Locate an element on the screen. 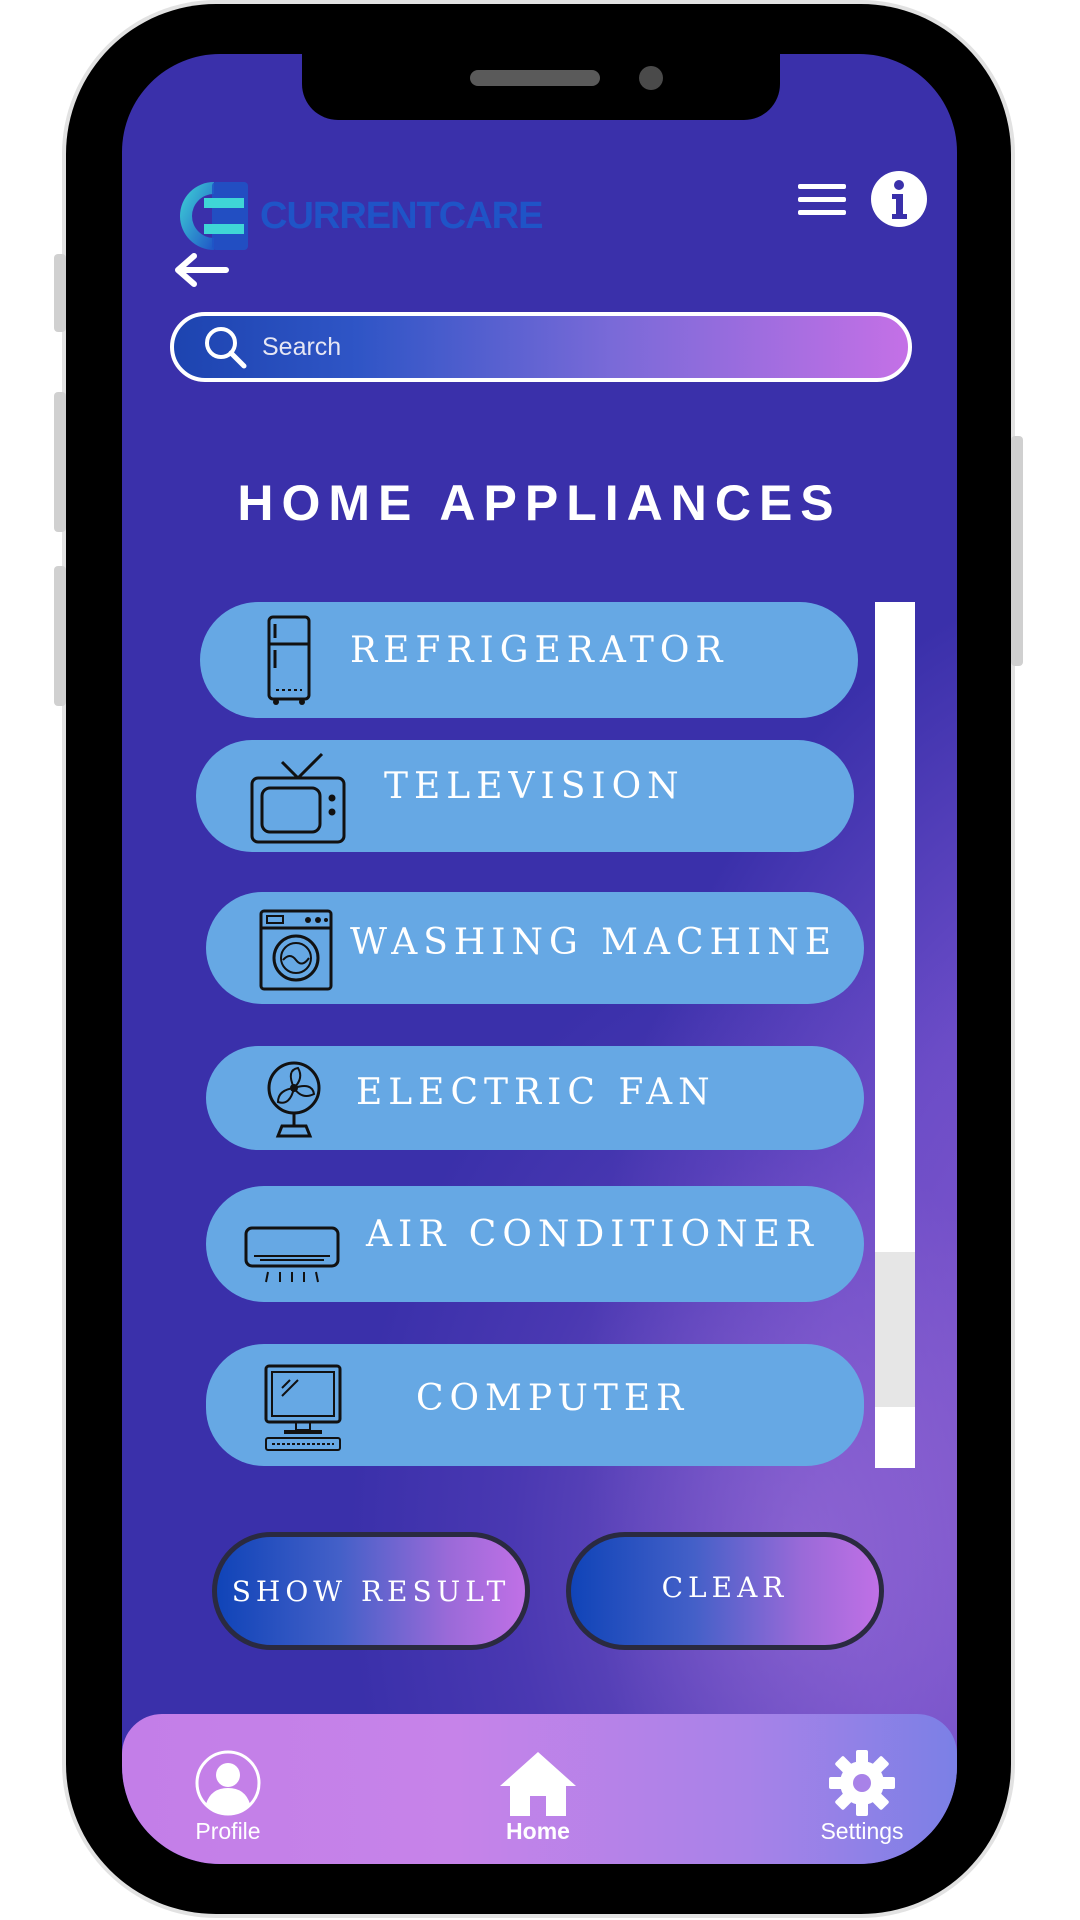 This screenshot has height=1920, width=1080. electric-fan-icon is located at coordinates (294, 1099).